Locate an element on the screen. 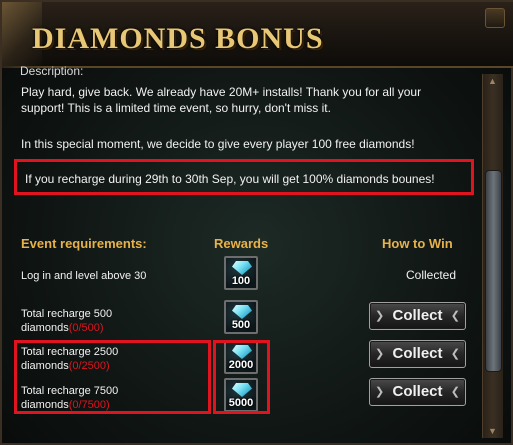 The width and height of the screenshot is (513, 445). row-1-reward-amount: 100 is located at coordinates (241, 281).